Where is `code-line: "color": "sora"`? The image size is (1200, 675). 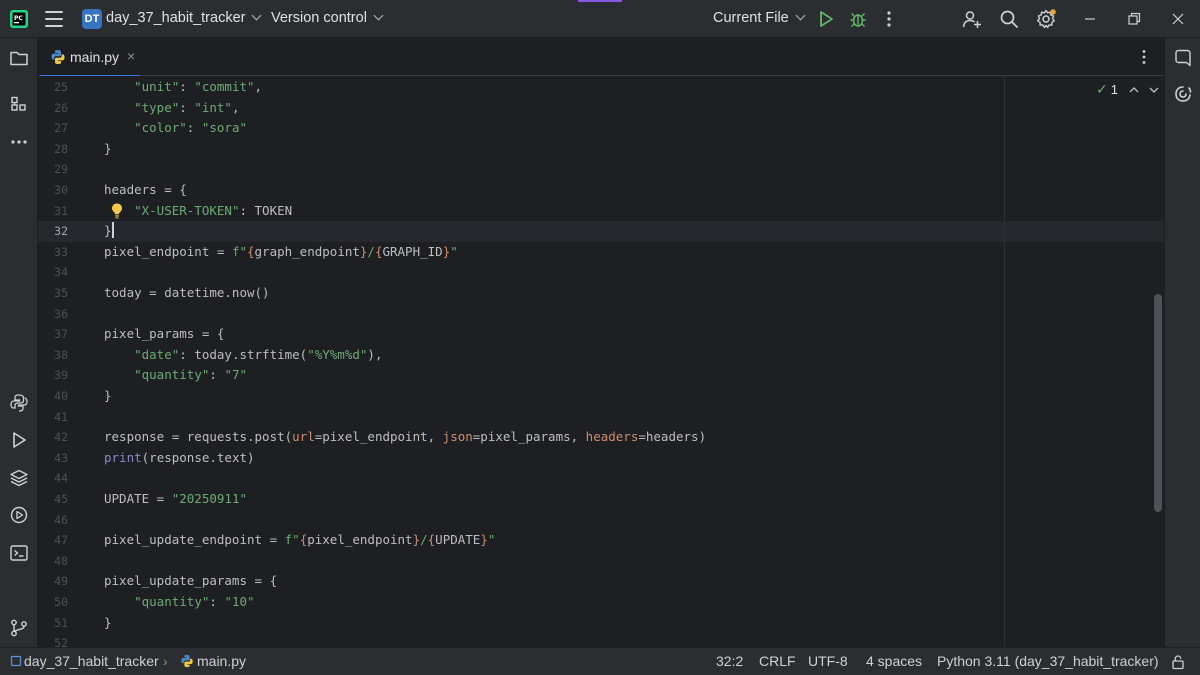 code-line: "color": "sora" is located at coordinates (175, 128).